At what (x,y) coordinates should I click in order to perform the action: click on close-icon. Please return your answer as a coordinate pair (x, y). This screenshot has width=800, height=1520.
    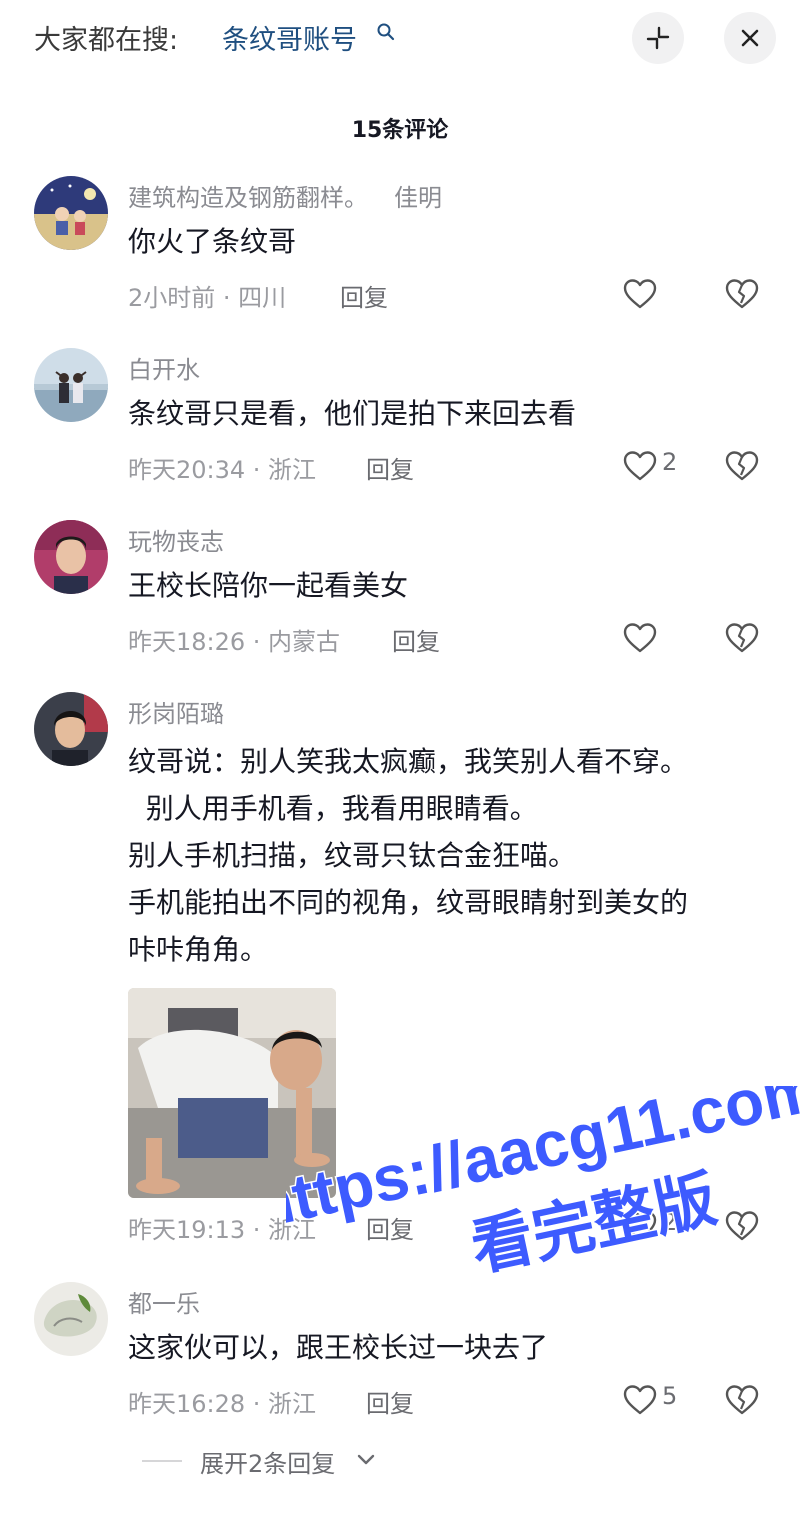
    Looking at the image, I should click on (750, 38).